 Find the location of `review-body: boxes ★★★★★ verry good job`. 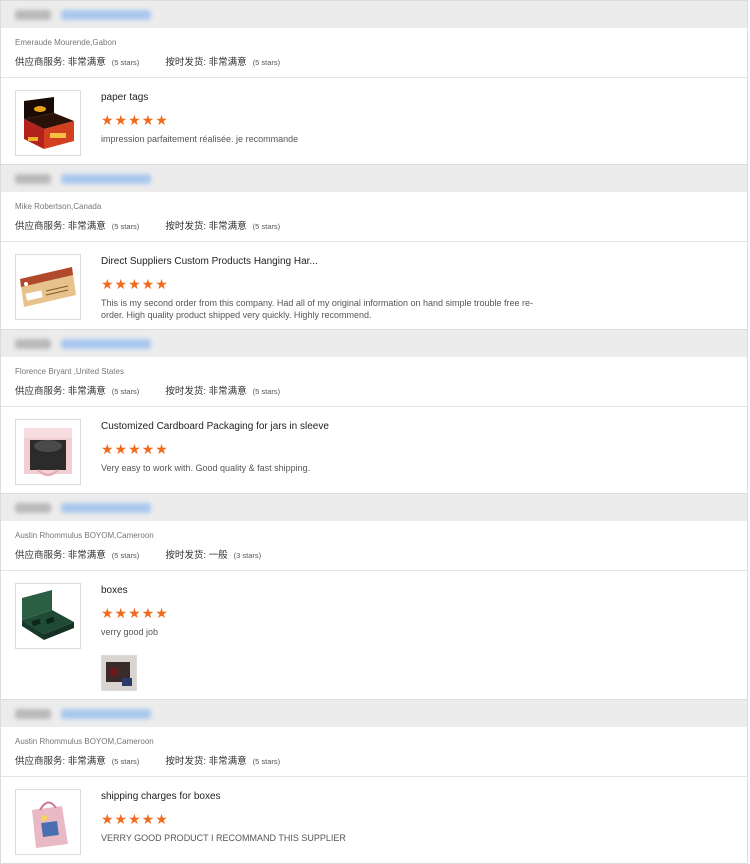

review-body: boxes ★★★★★ verry good job is located at coordinates (374, 635).